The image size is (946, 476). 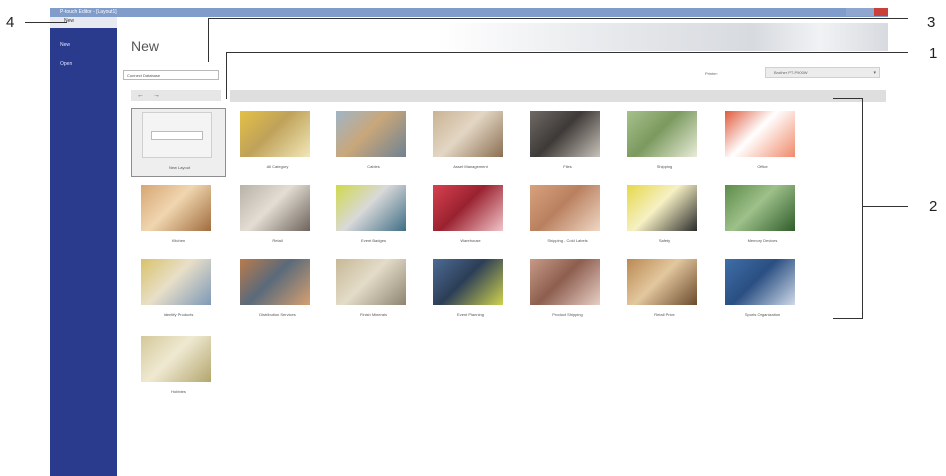 I want to click on template-tile: Kitchen, so click(x=178, y=216).